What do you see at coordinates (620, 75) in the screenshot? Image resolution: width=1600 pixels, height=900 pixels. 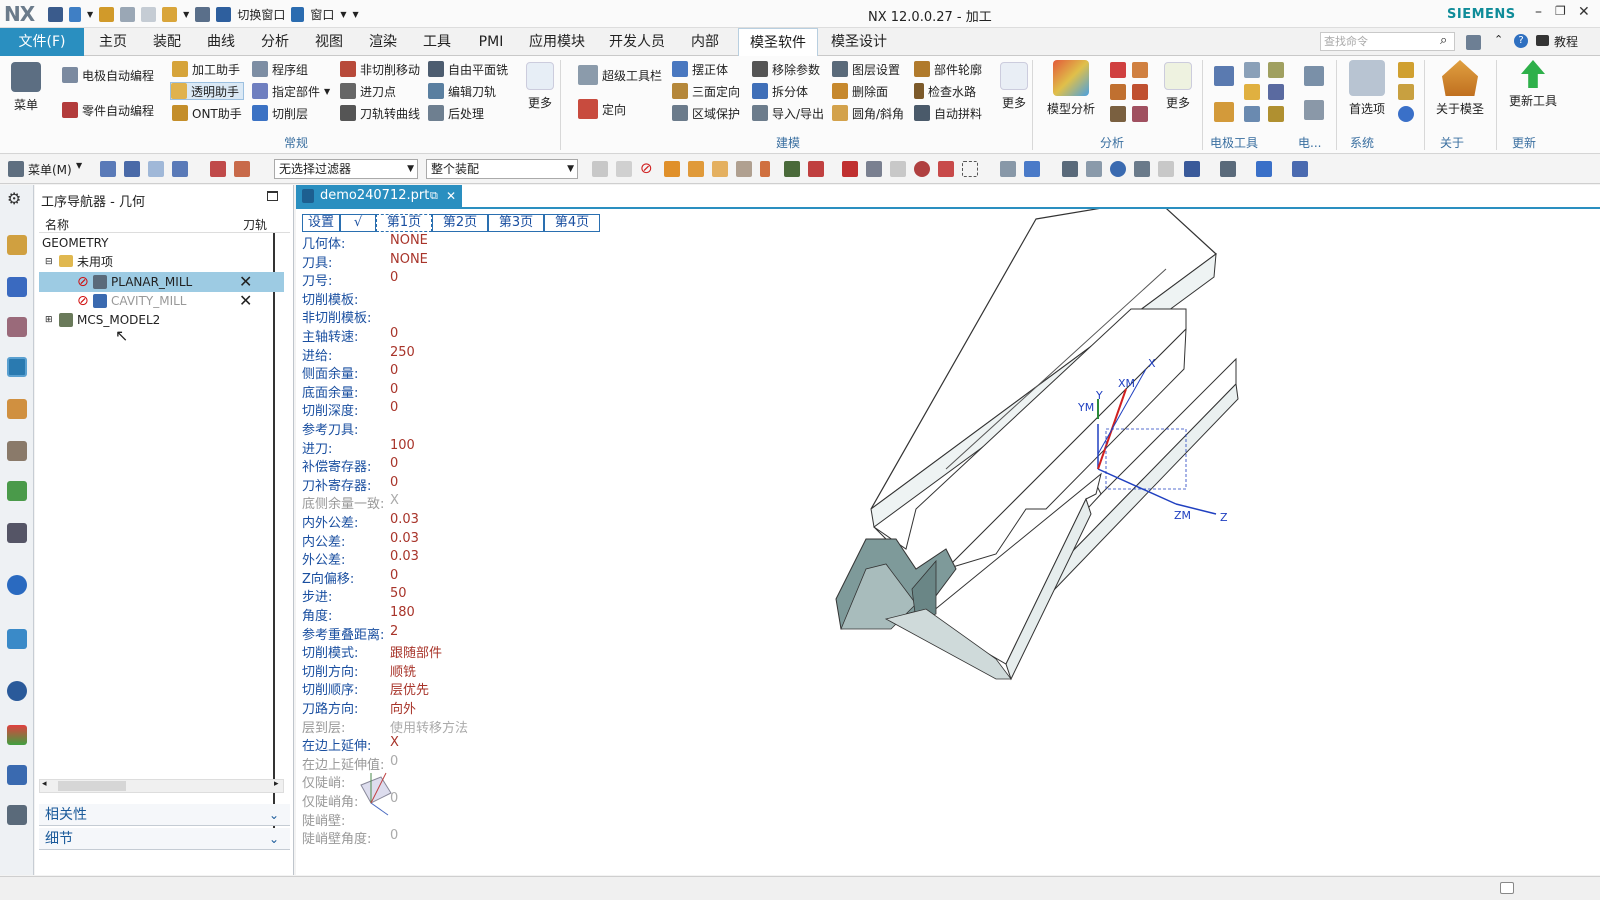 I see `super-toolbar-button: 超级工具栏` at bounding box center [620, 75].